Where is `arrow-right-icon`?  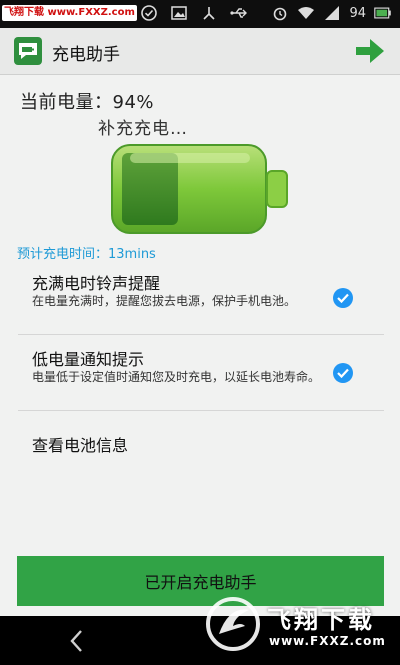 arrow-right-icon is located at coordinates (370, 51).